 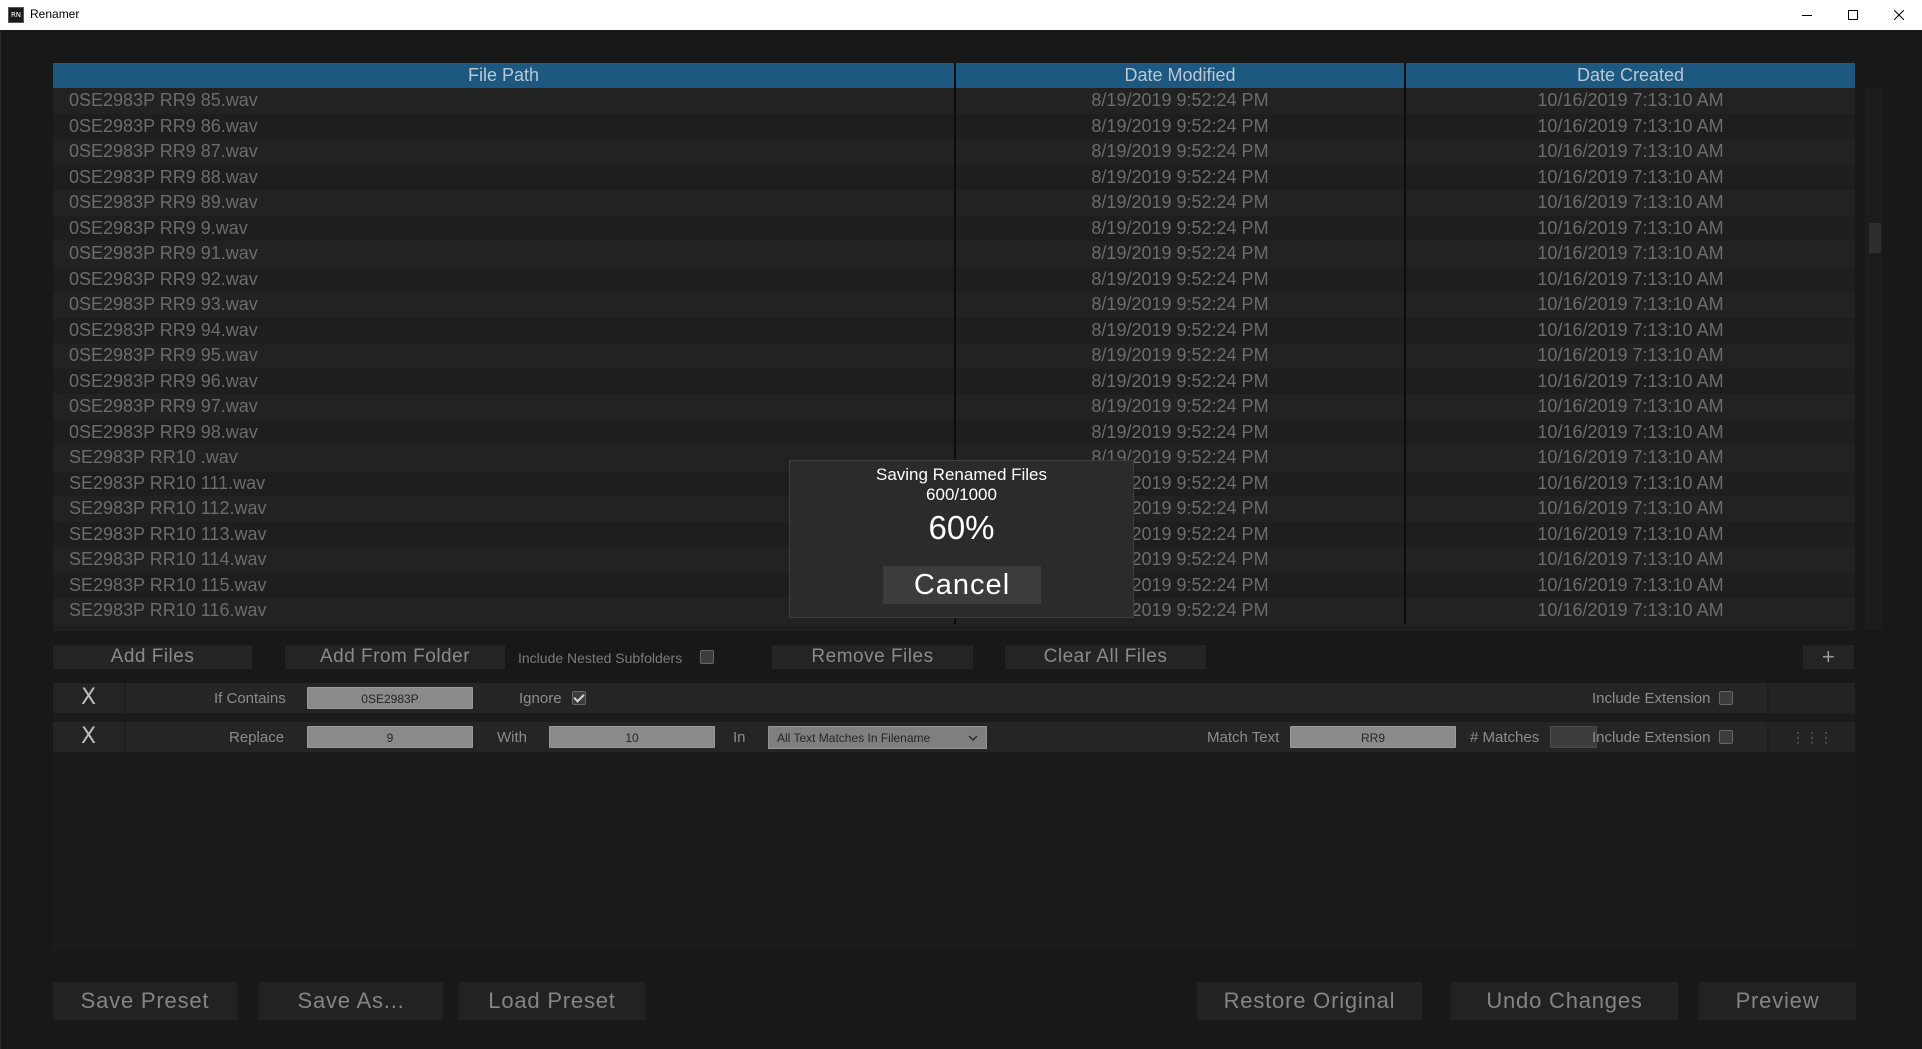 I want to click on include-extension-label: Include Extension, so click(x=1651, y=737).